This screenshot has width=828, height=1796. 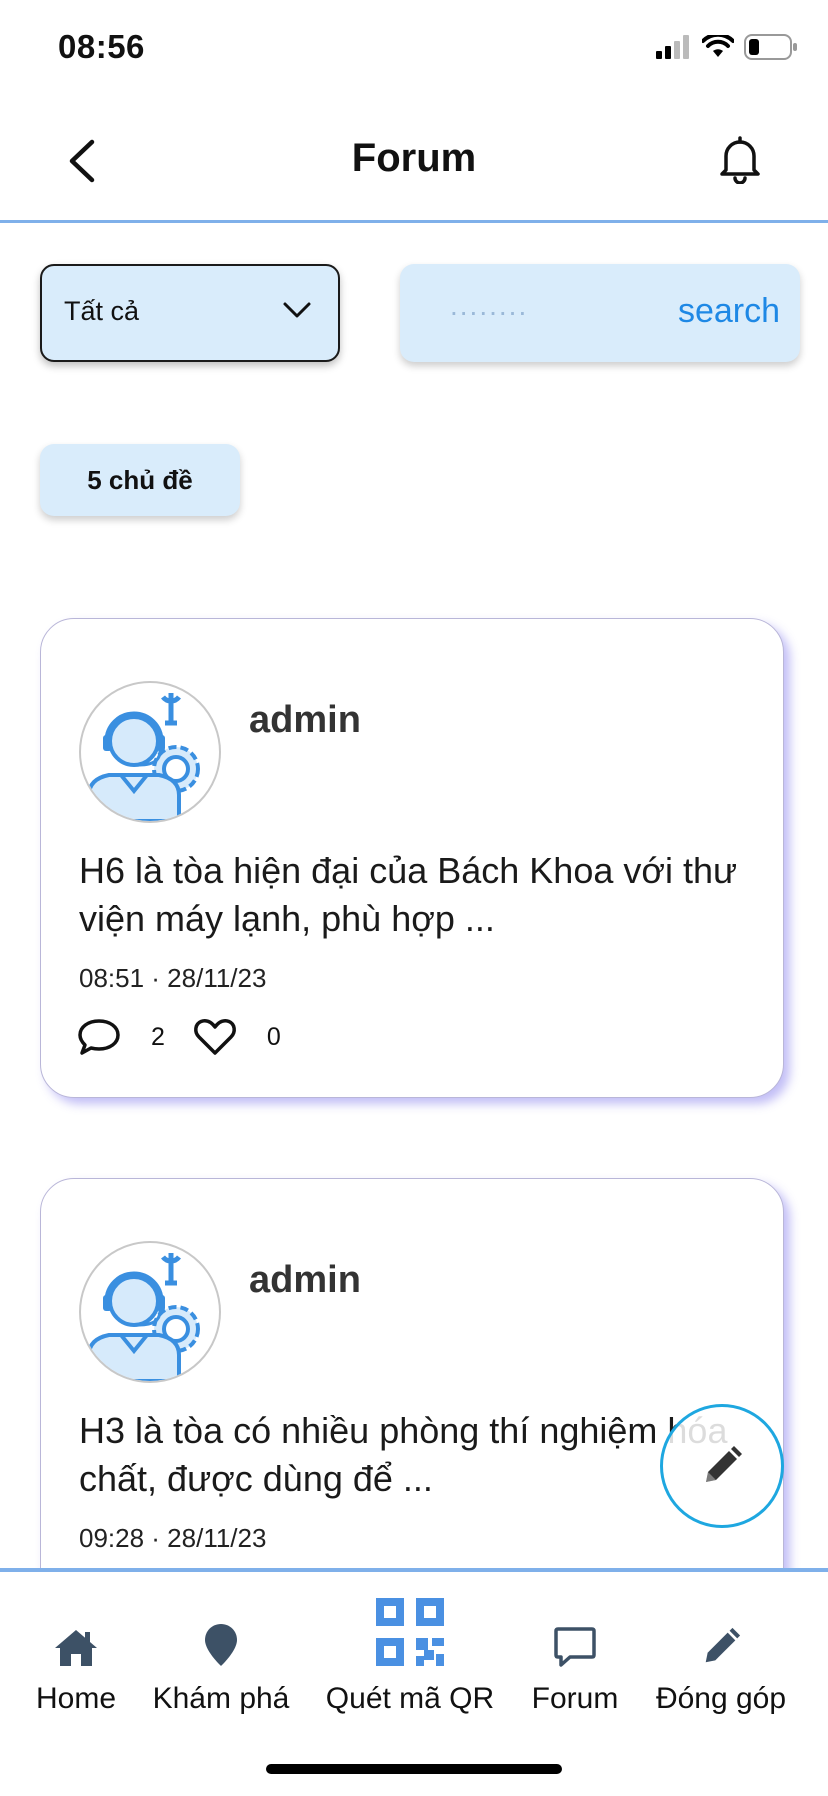 I want to click on nav-label: Forum, so click(x=575, y=1698).